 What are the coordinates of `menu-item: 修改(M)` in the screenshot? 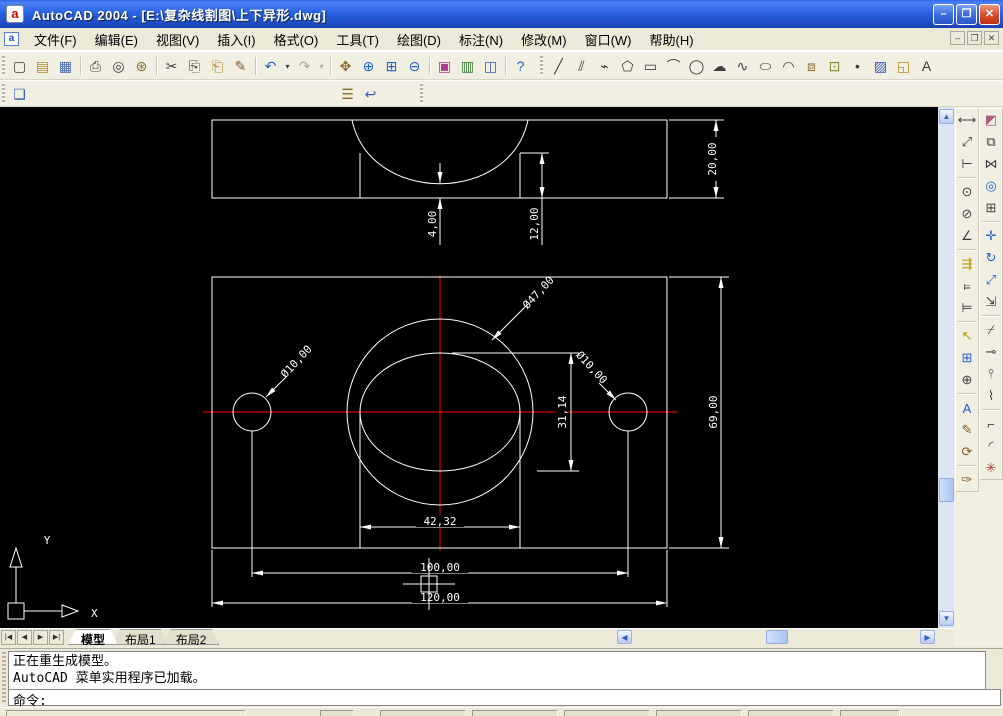 It's located at (544, 39).